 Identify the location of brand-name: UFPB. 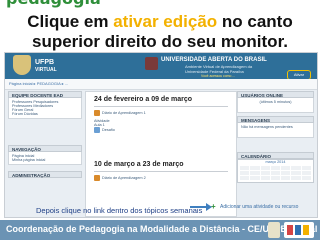
(45, 62).